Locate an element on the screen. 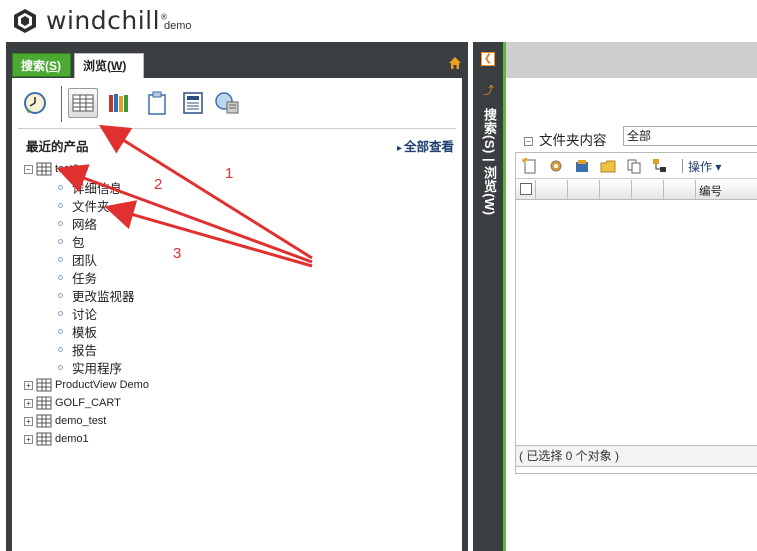  select-all-column is located at coordinates (526, 189).